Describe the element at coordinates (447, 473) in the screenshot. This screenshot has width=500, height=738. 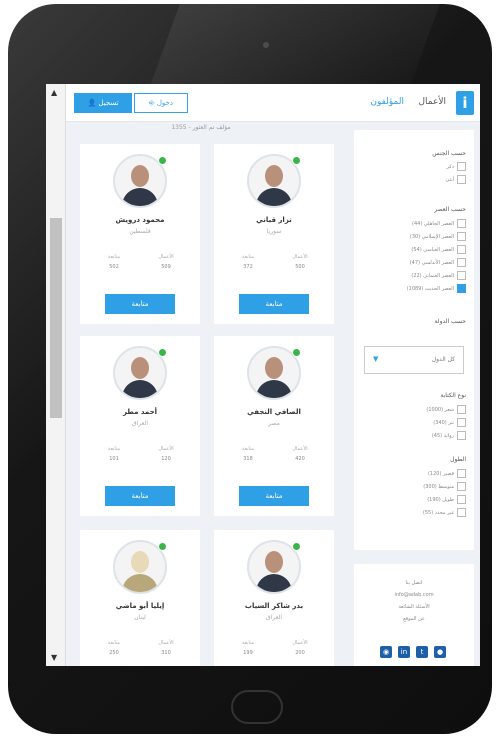
I see `filter-option: قصير (120)` at that location.